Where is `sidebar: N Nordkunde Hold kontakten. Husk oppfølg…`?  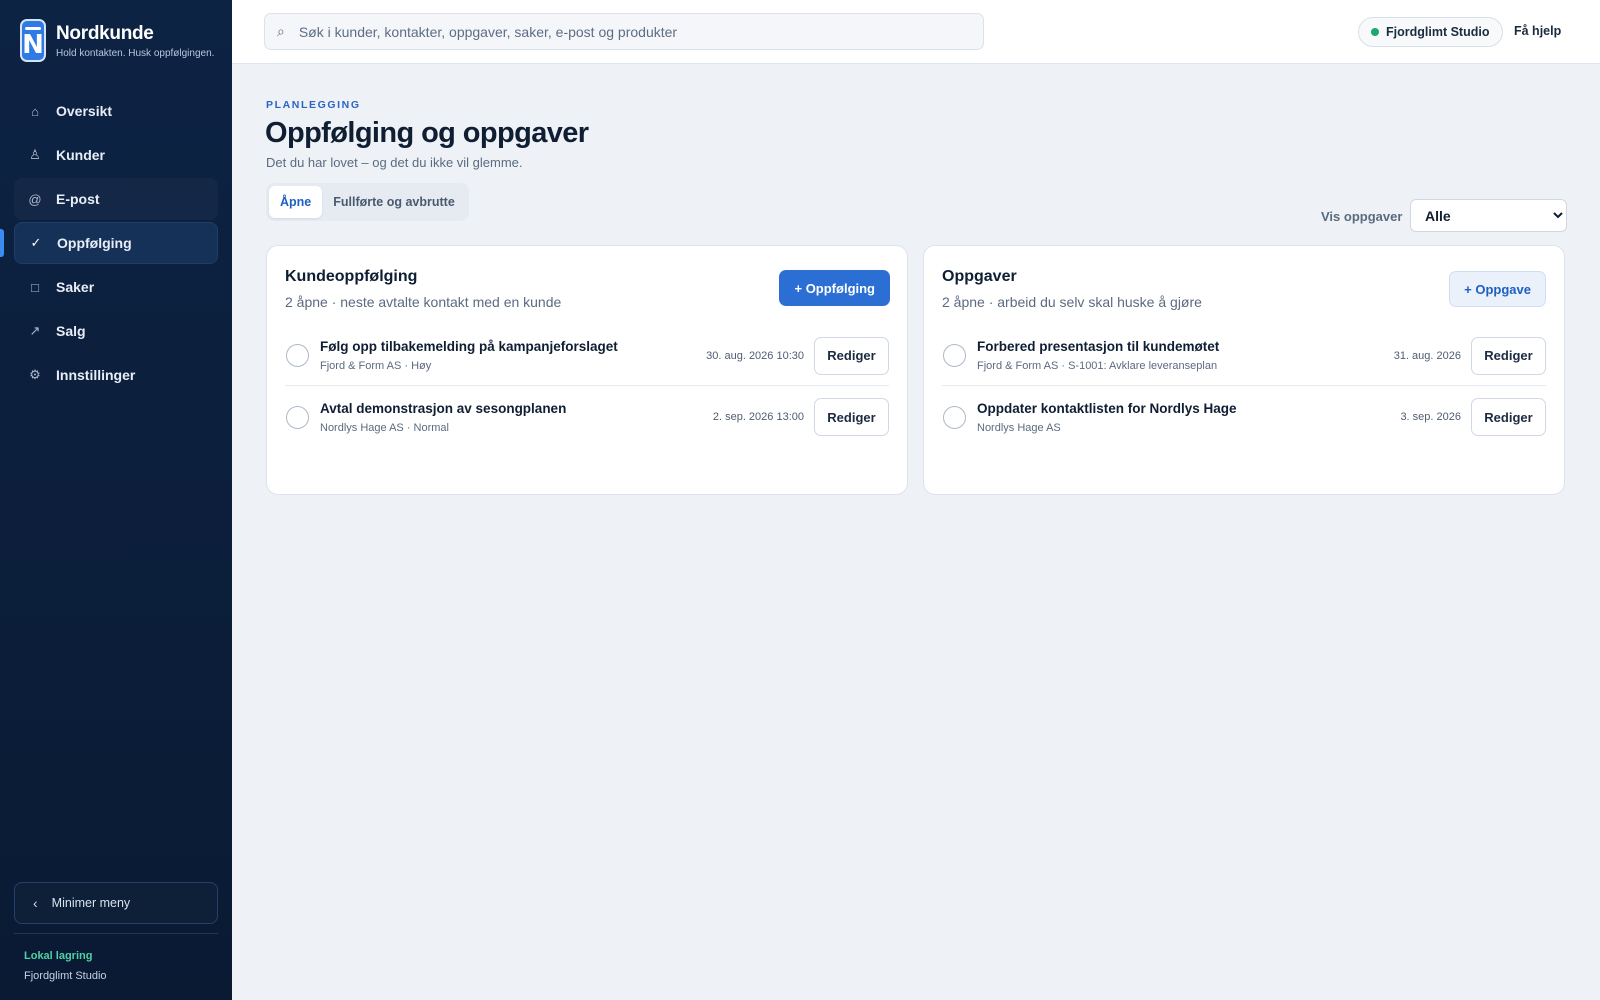 sidebar: N Nordkunde Hold kontakten. Husk oppfølg… is located at coordinates (116, 500).